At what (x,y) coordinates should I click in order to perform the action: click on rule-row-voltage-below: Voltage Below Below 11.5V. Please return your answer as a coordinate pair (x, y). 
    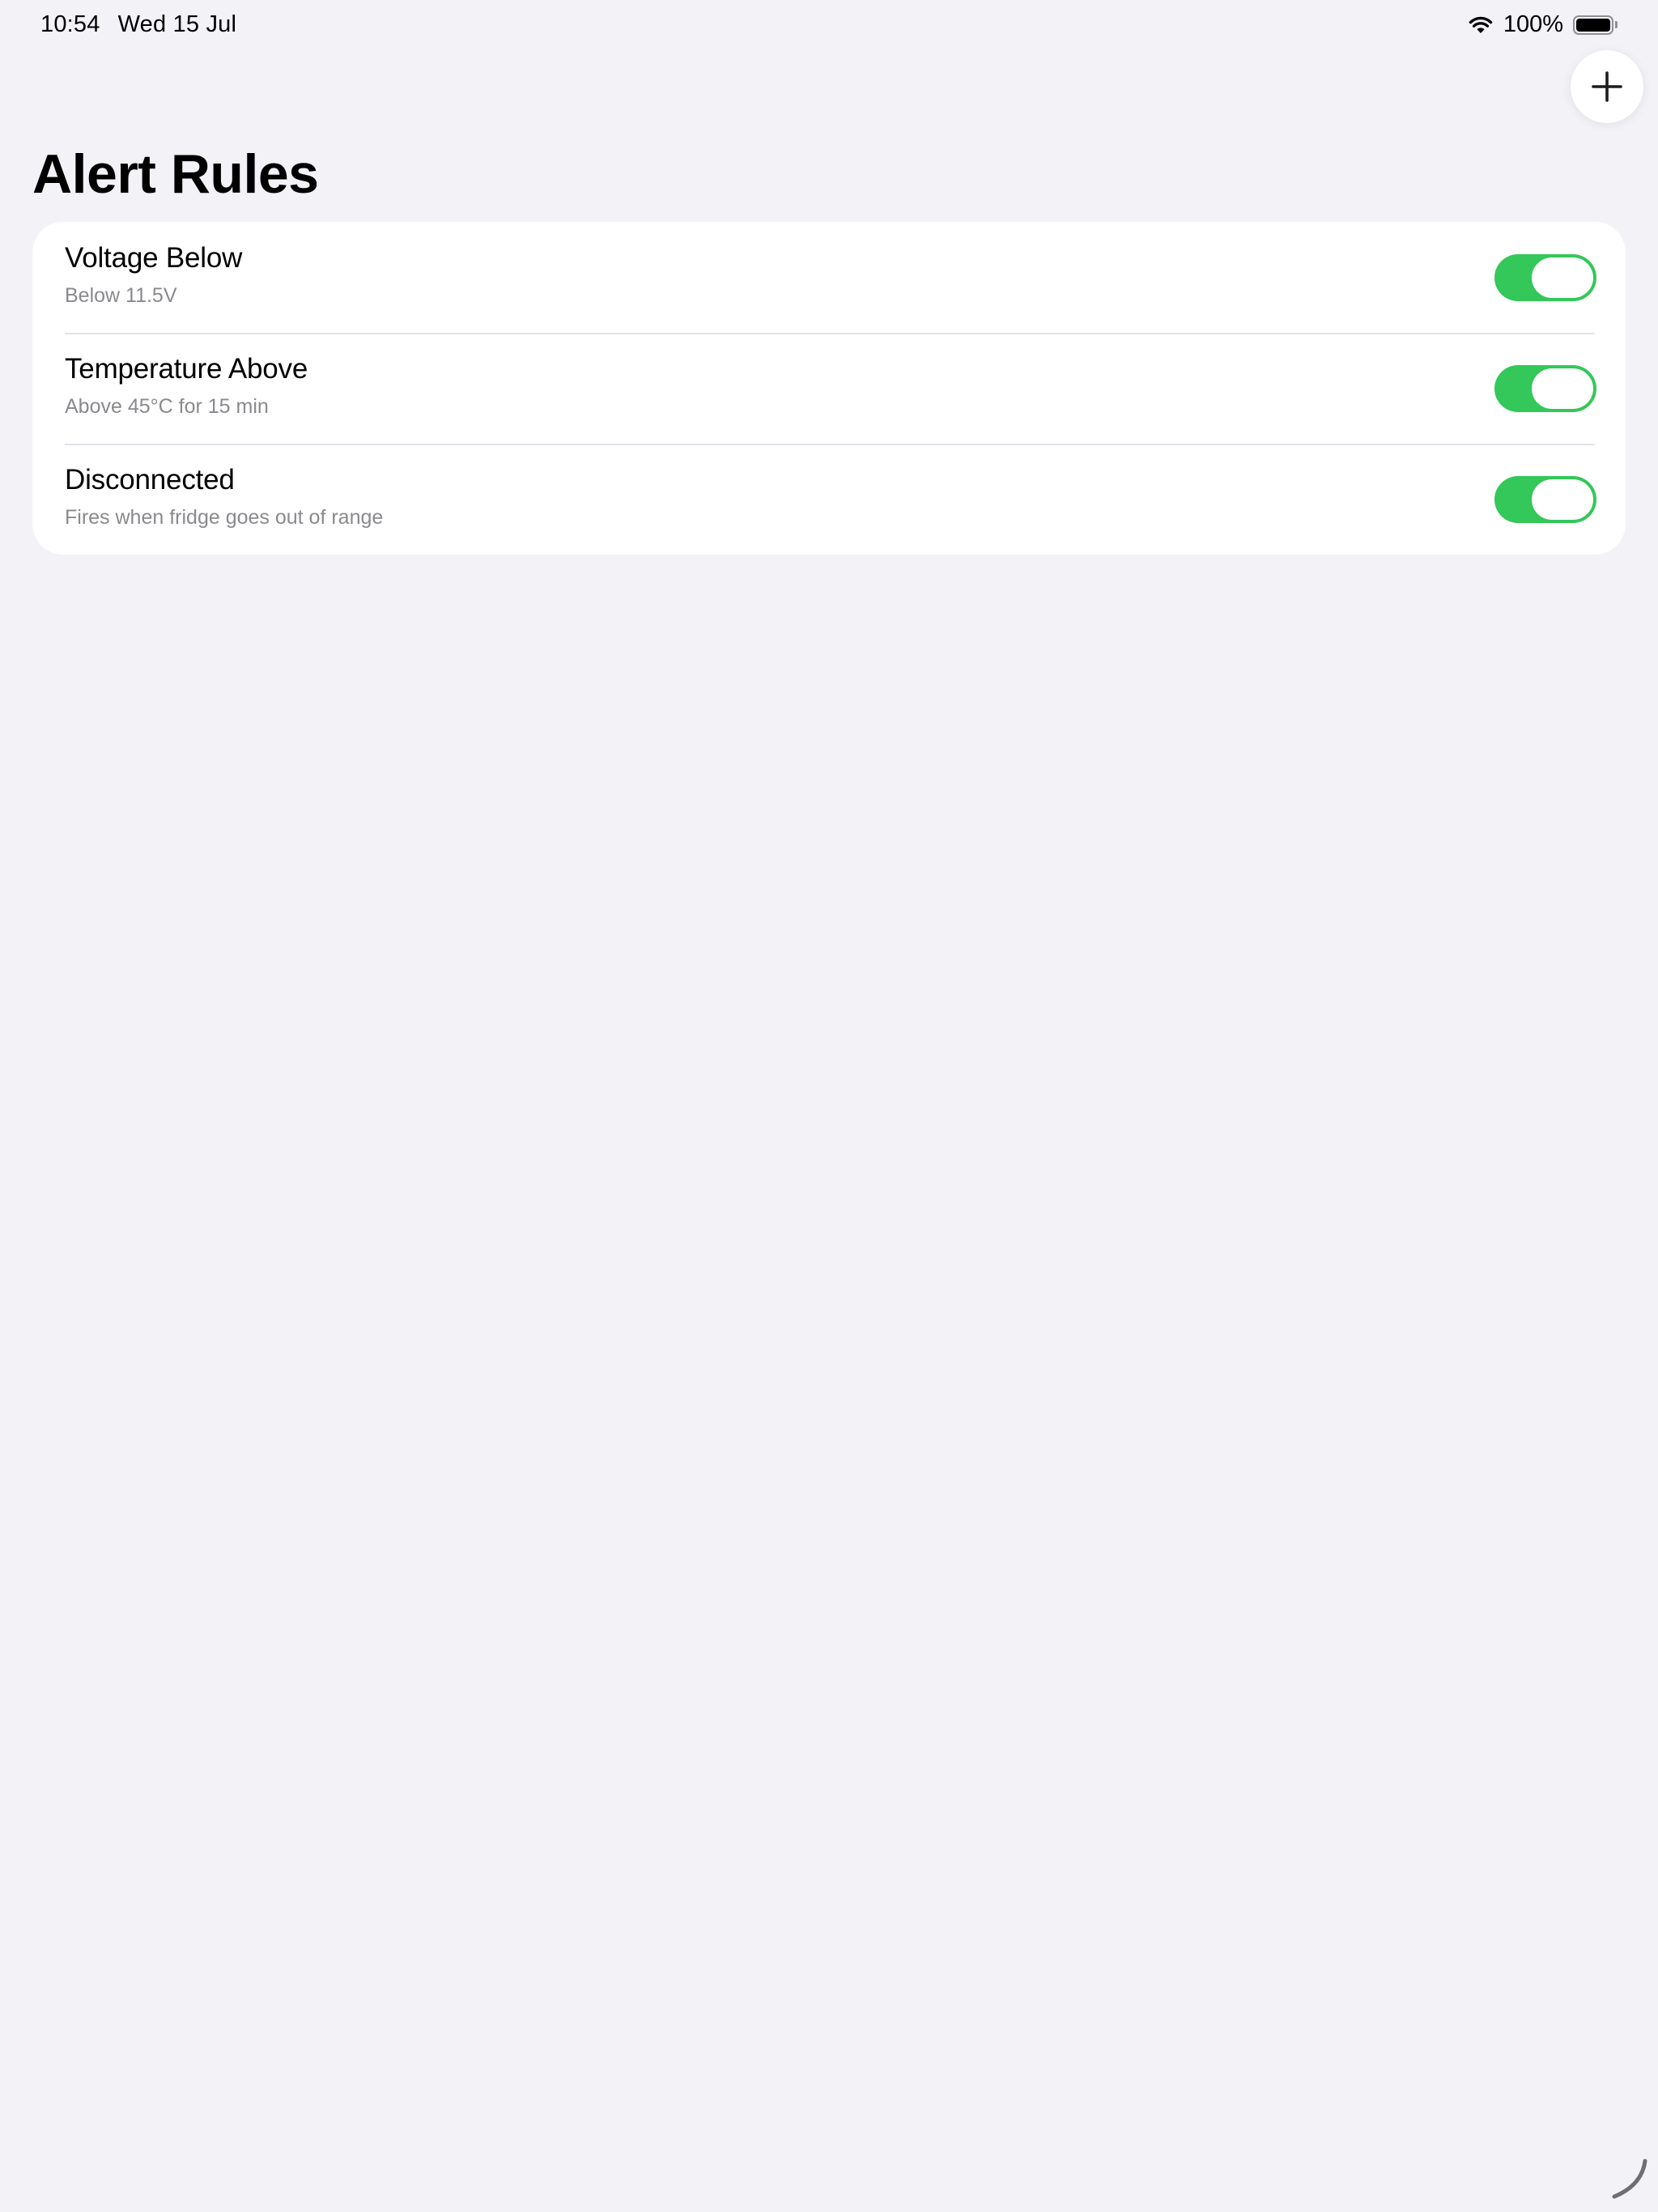
    Looking at the image, I should click on (829, 278).